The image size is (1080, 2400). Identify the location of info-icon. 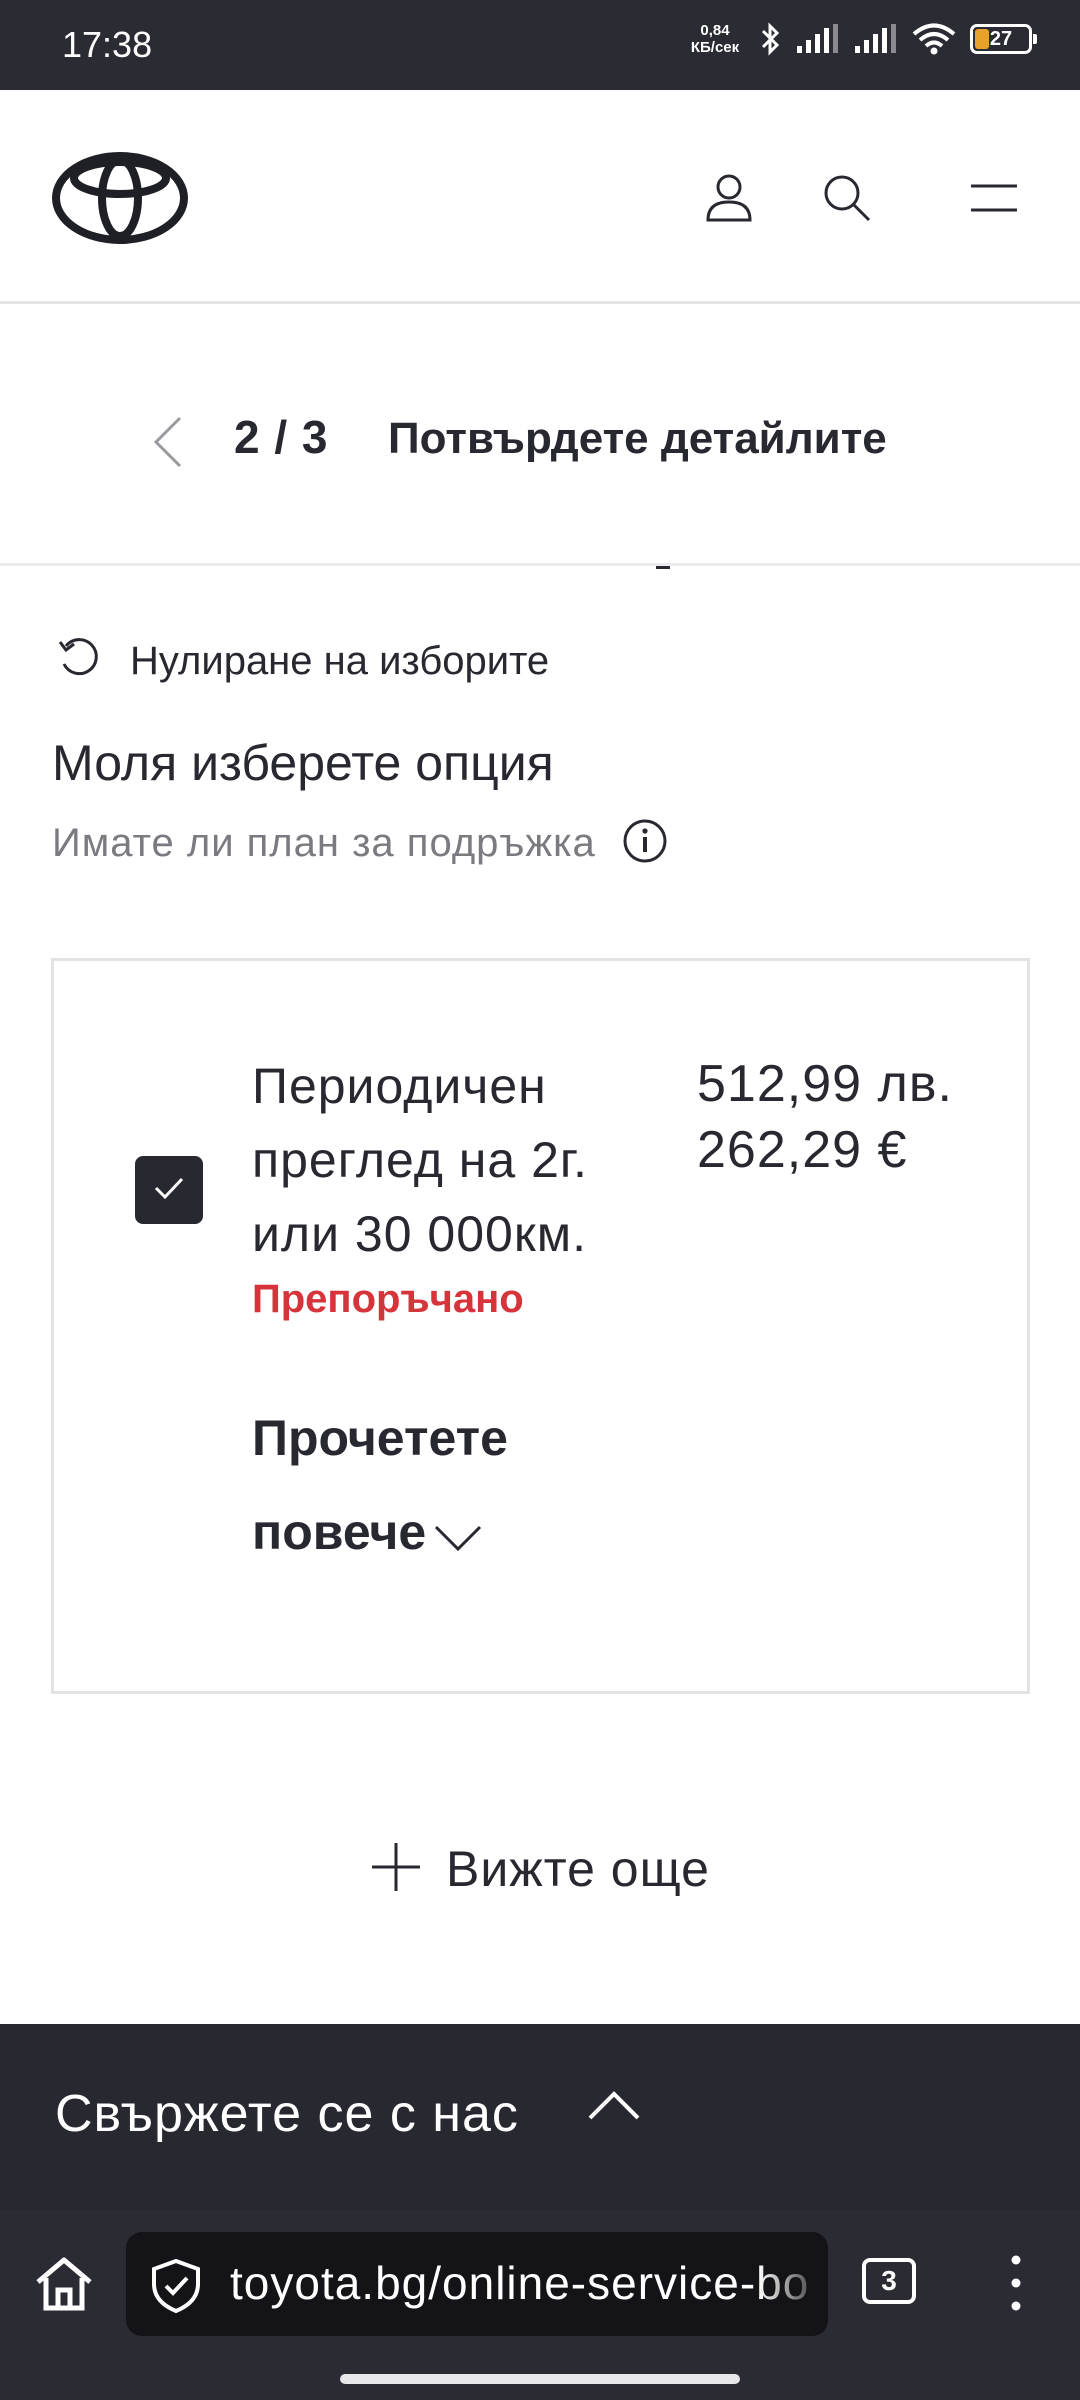
(645, 843).